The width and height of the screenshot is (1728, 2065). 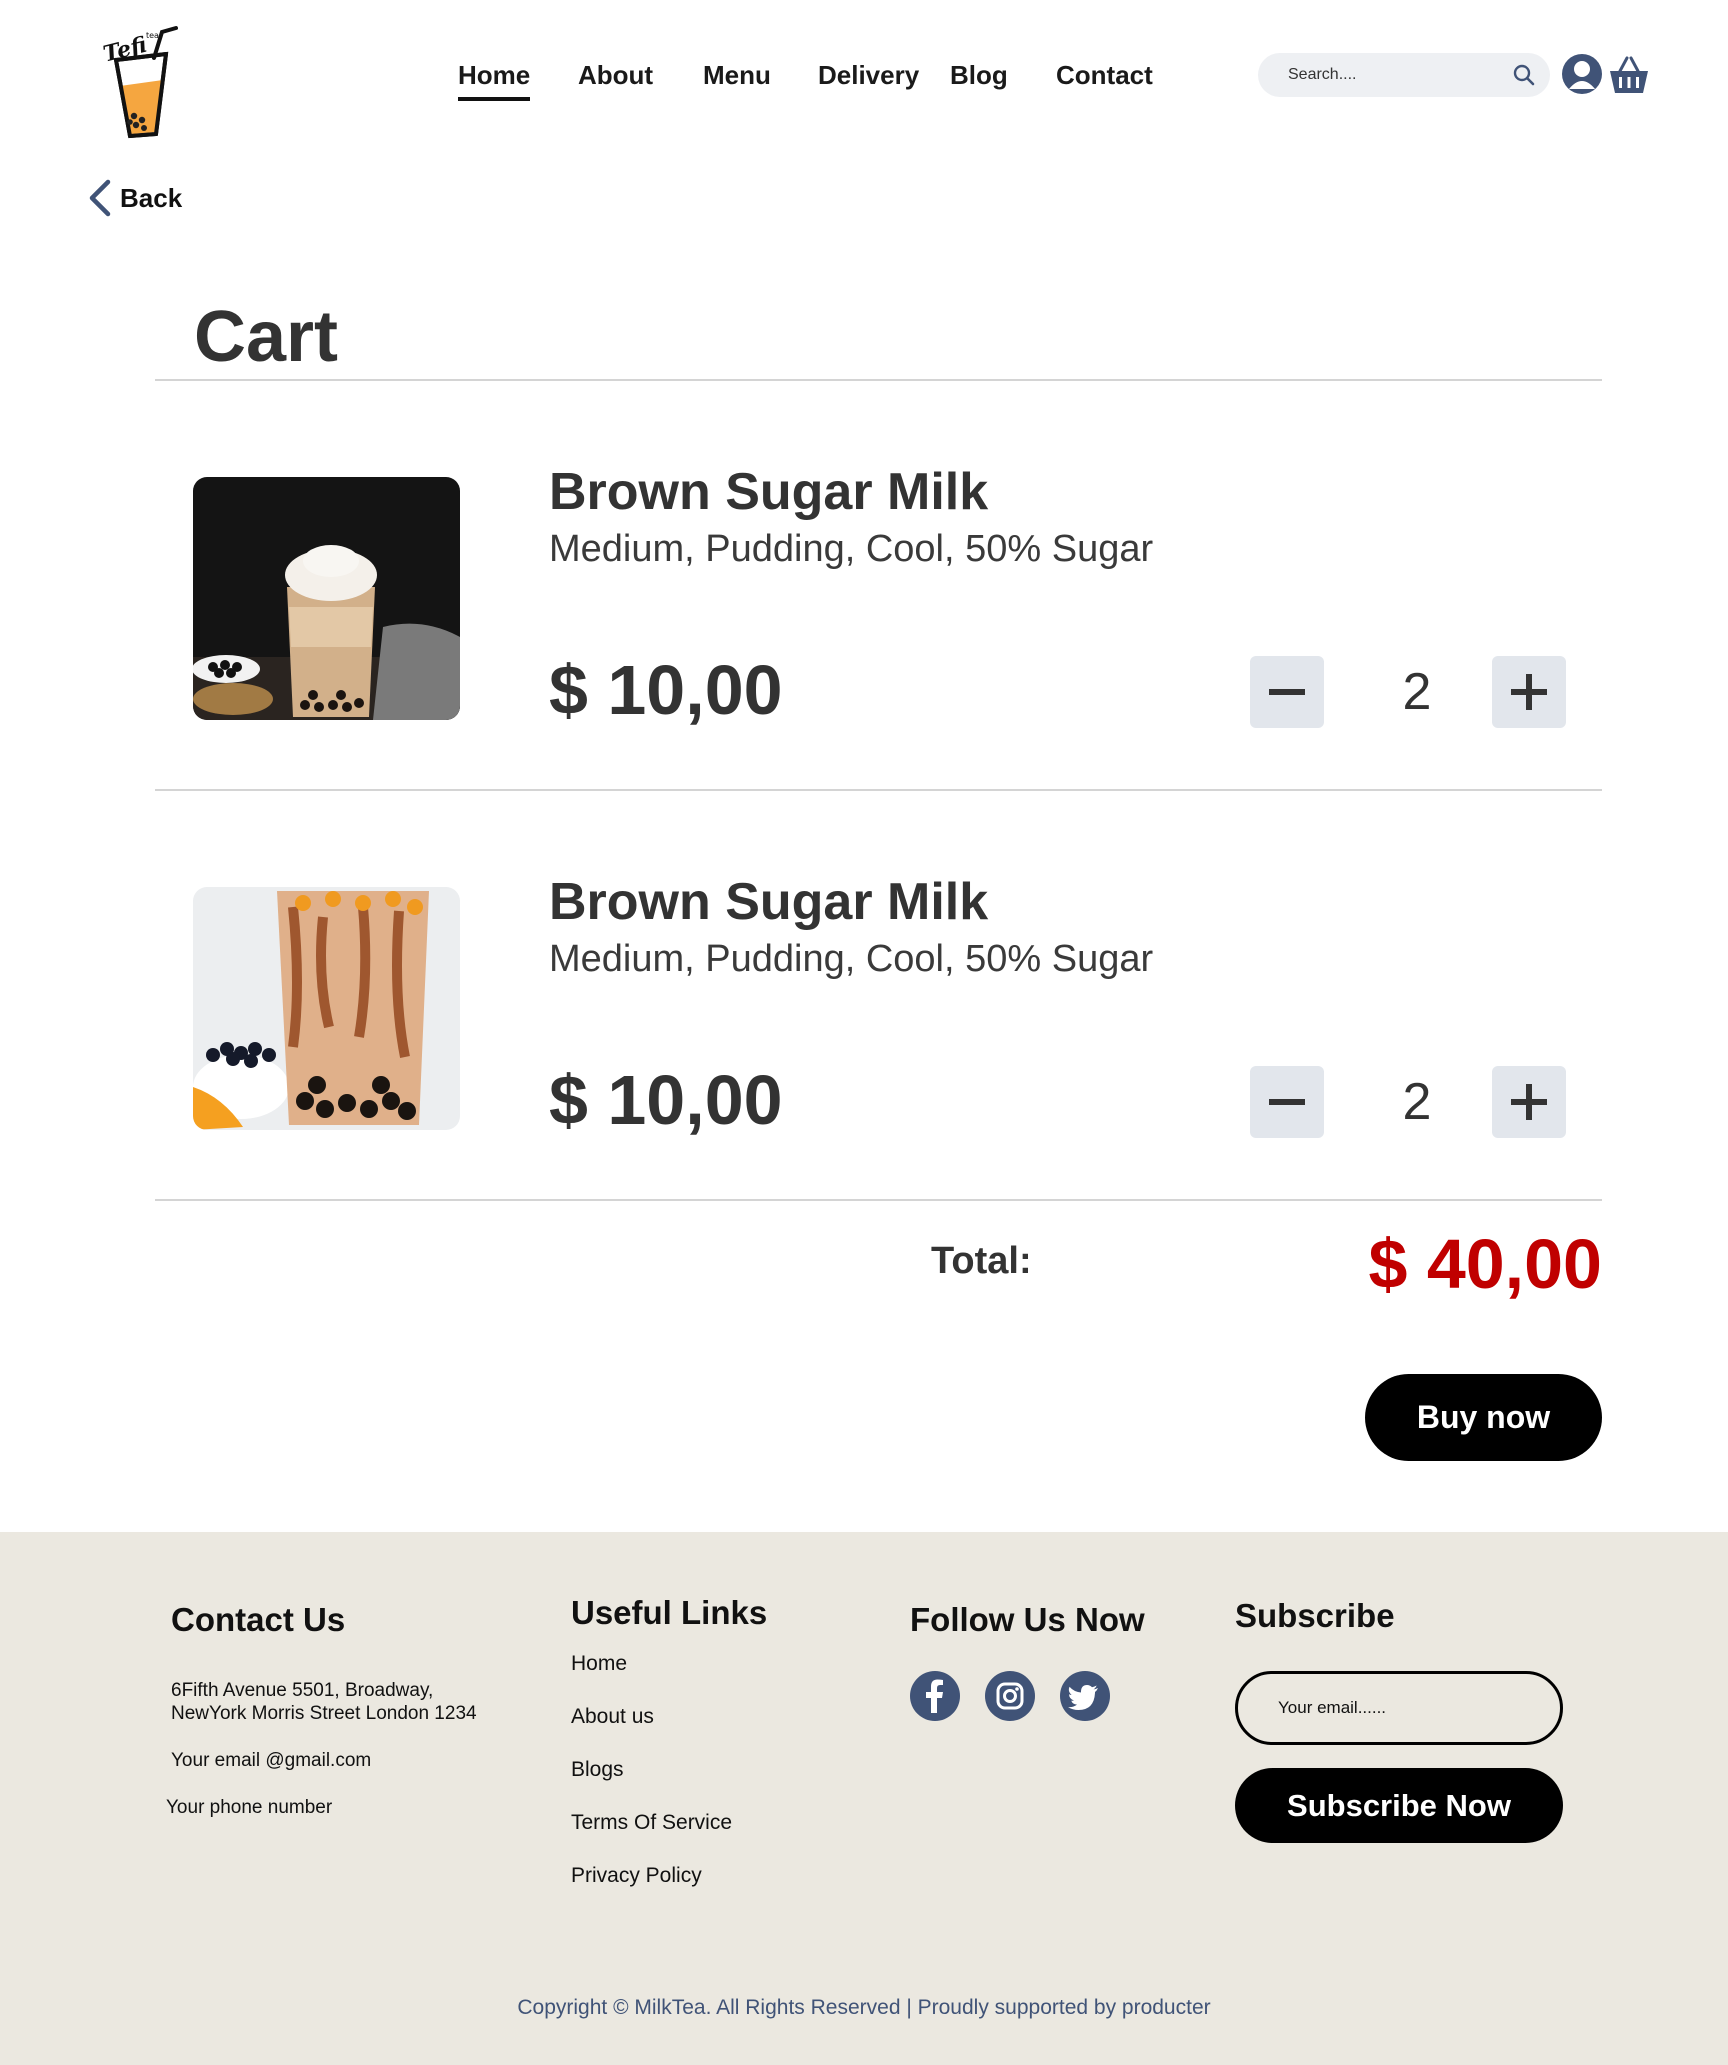 What do you see at coordinates (1485, 1264) in the screenshot?
I see `total-value: $ 40,00` at bounding box center [1485, 1264].